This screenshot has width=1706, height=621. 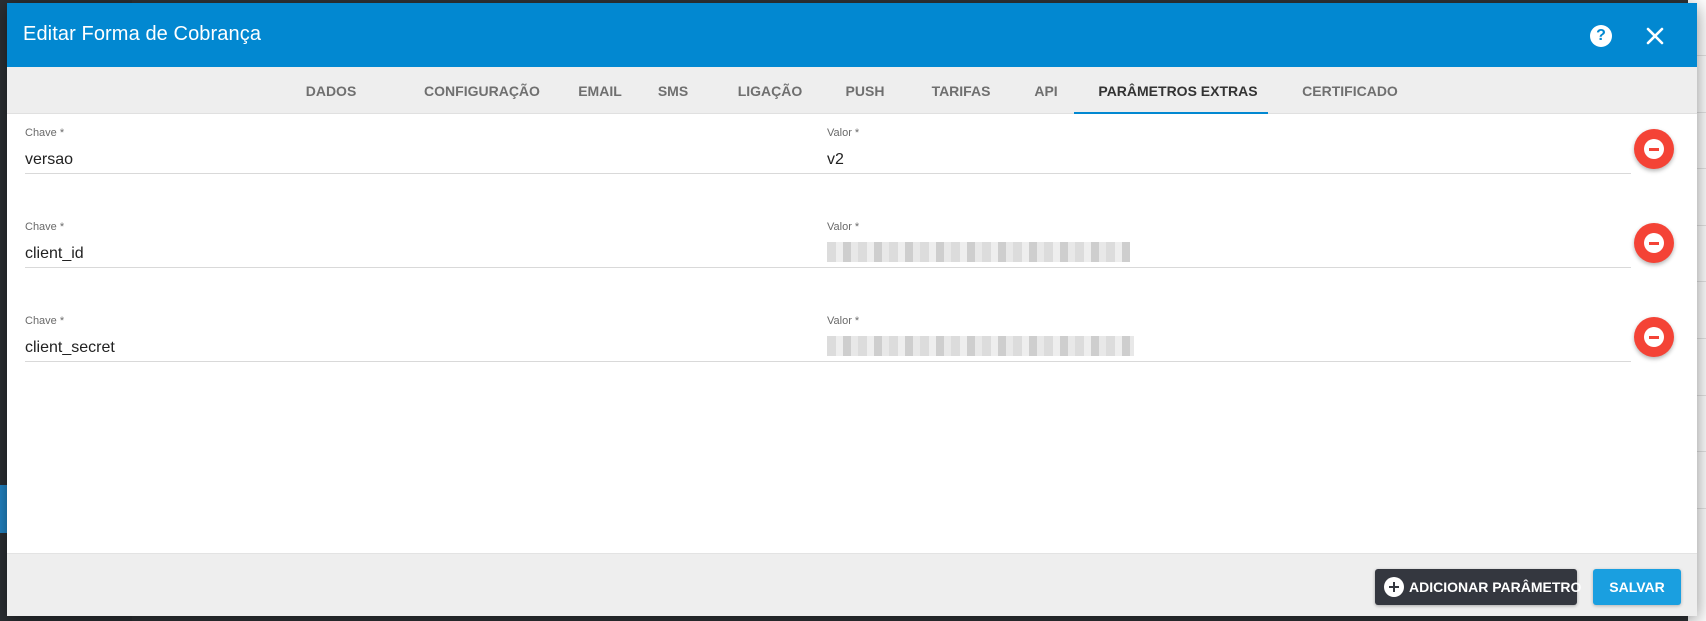 I want to click on tab-api: API, so click(x=1046, y=90).